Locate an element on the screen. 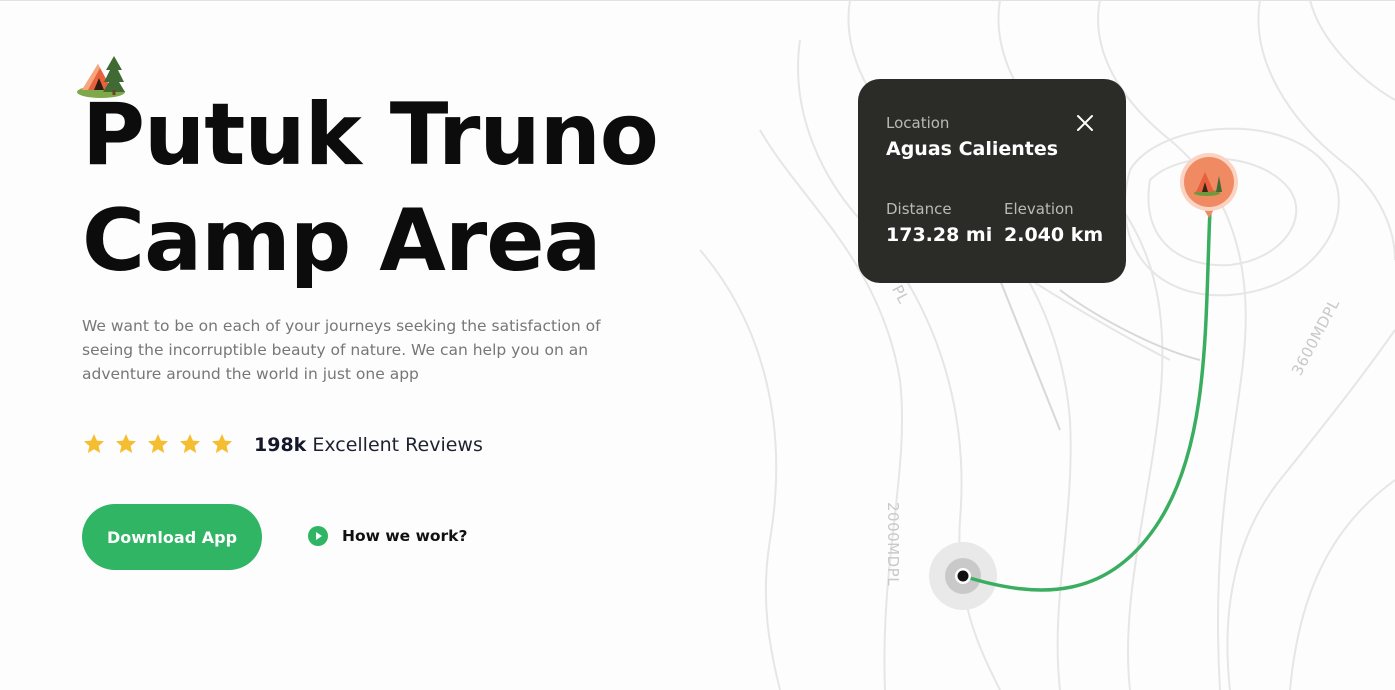 The height and width of the screenshot is (690, 1395). elevation-label: Elevation is located at coordinates (1039, 209).